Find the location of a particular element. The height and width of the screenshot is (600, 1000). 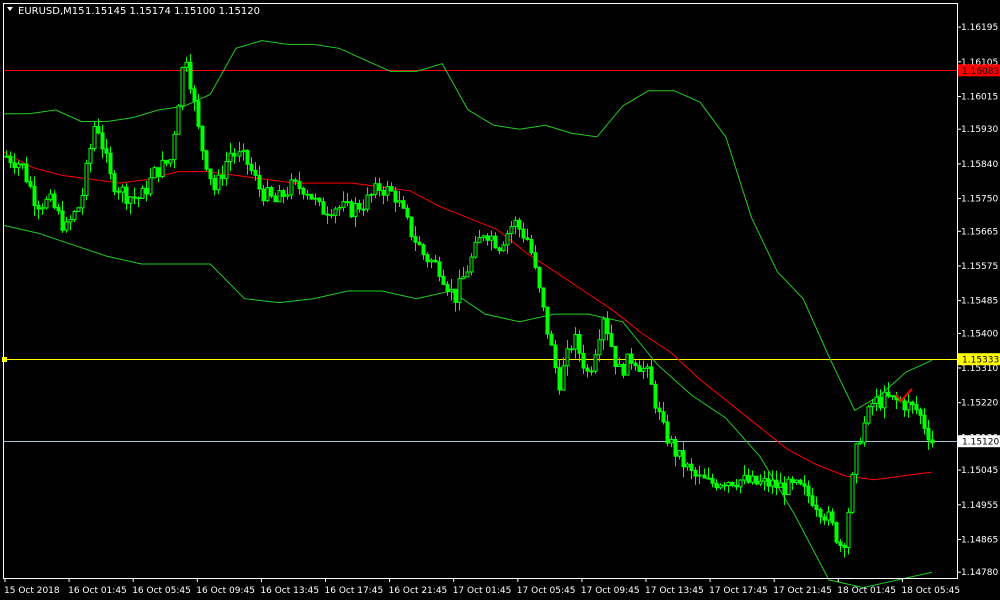

price-tick-label: 1.15750 is located at coordinates (979, 200).